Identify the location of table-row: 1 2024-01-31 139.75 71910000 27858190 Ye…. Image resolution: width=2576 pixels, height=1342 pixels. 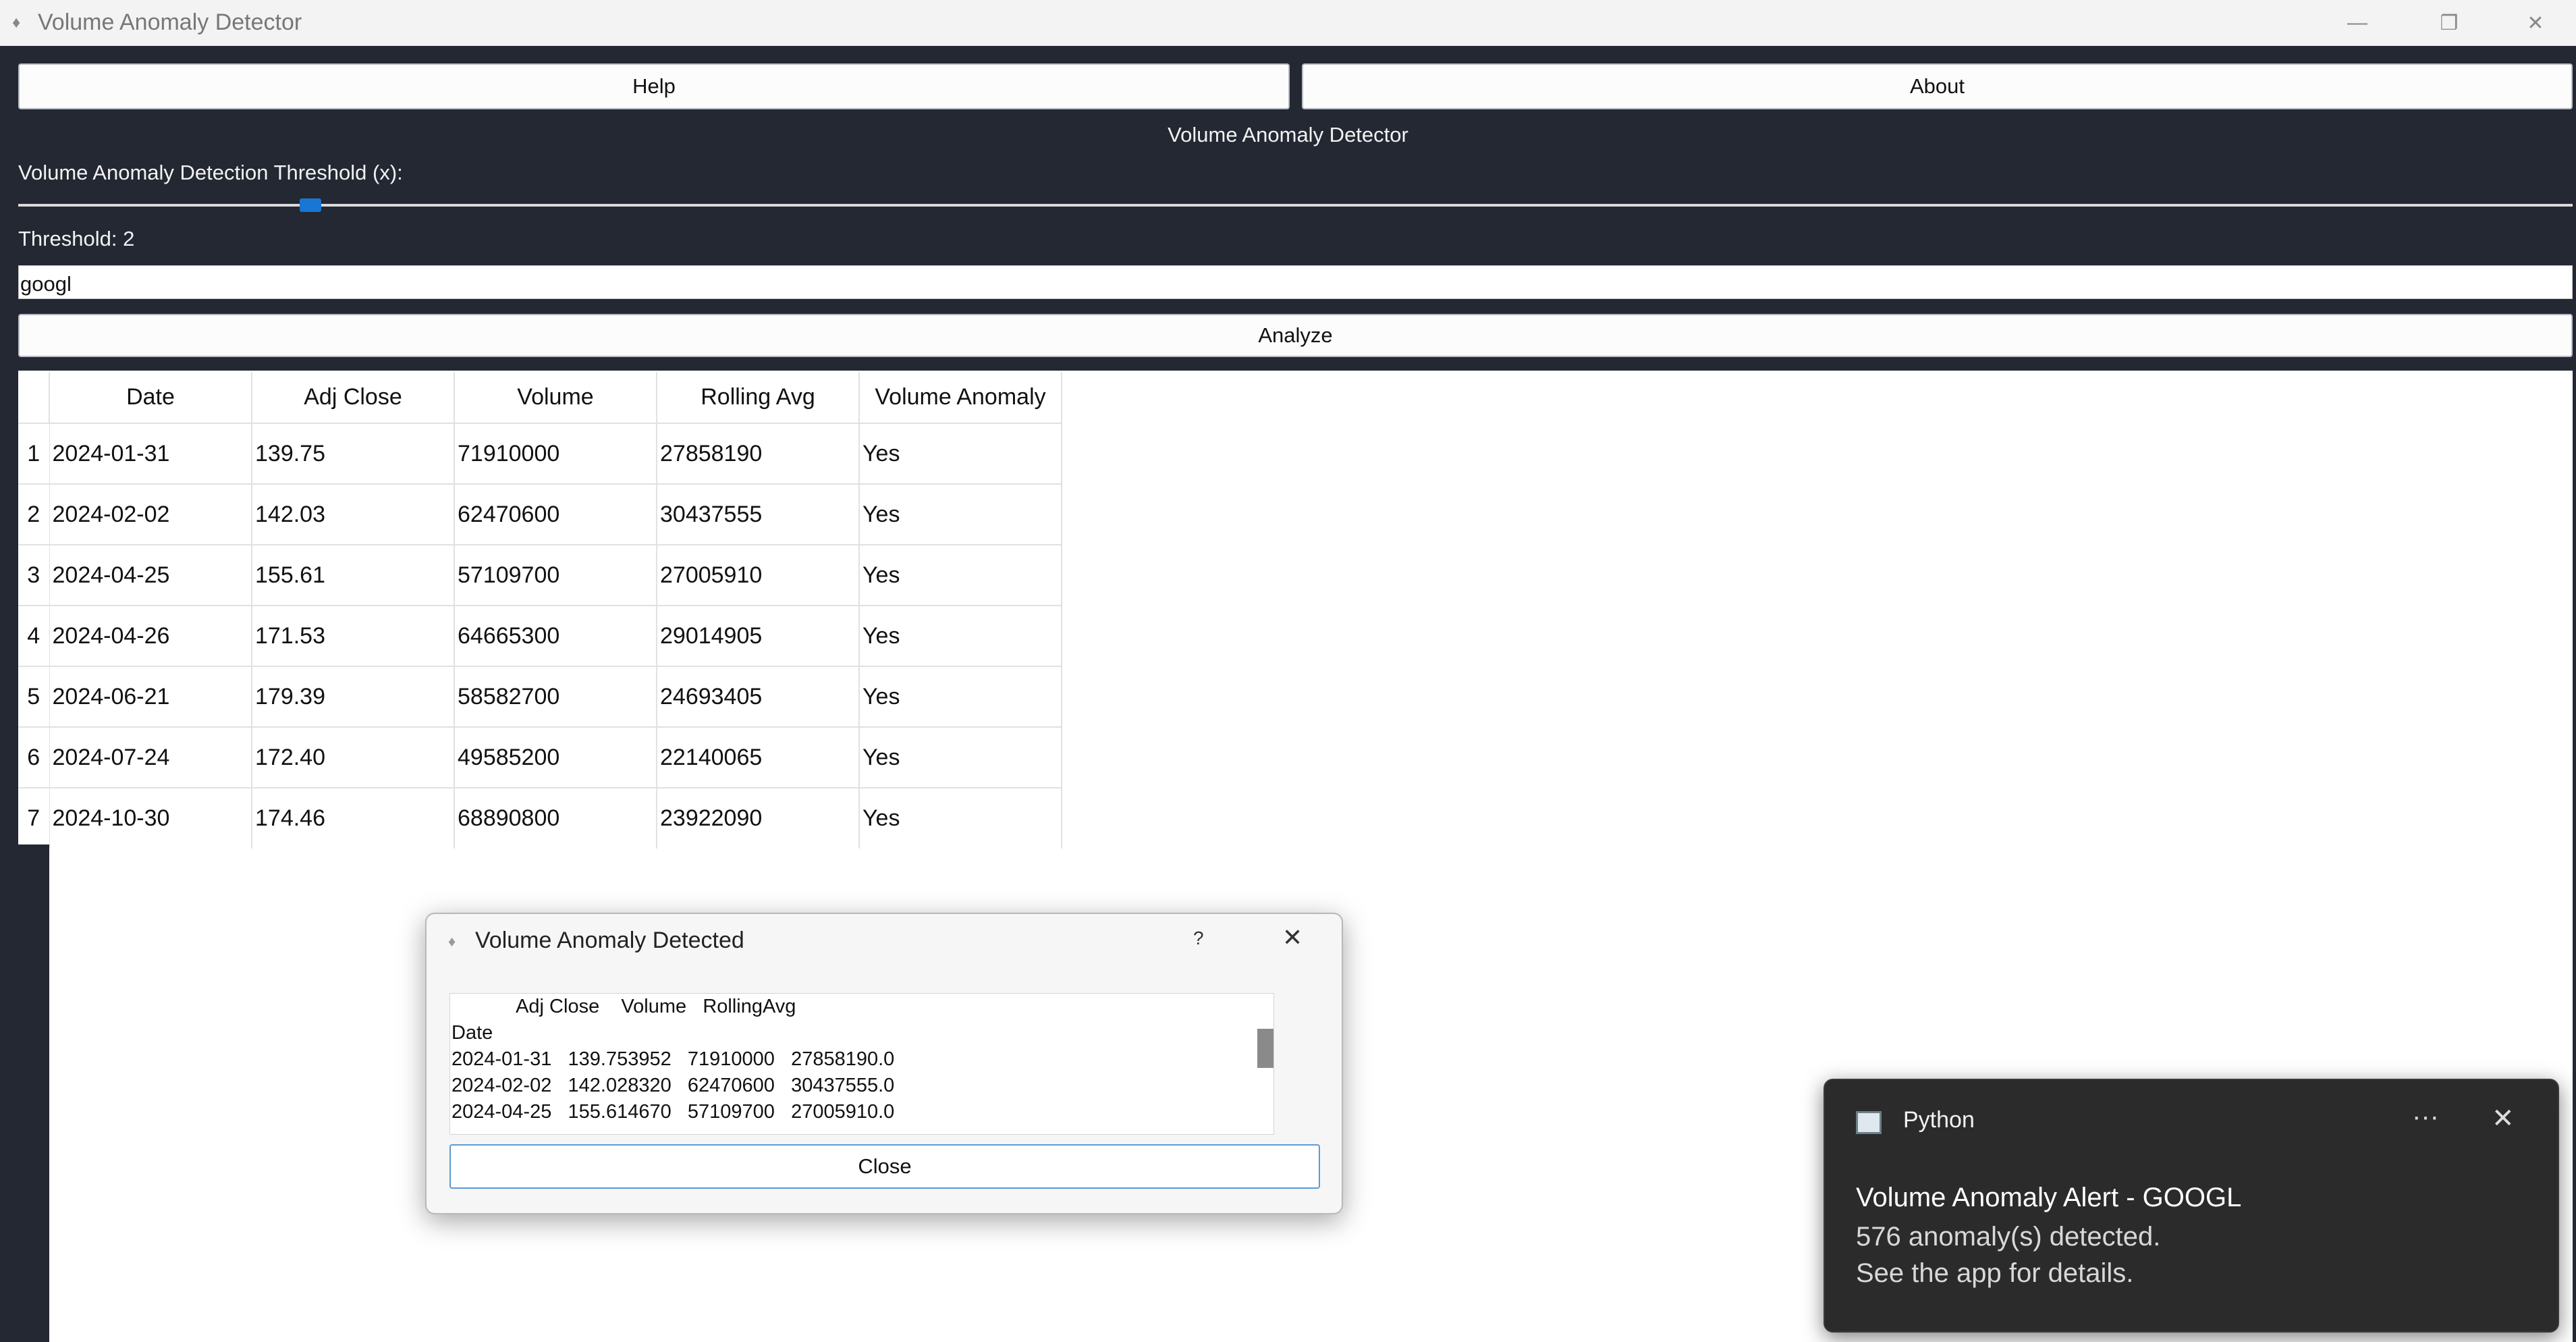
(540, 454).